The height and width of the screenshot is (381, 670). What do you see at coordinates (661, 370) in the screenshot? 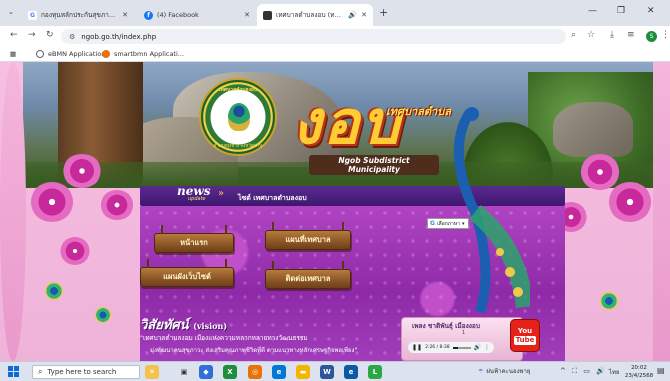
I see `notifications-icon: ▤` at bounding box center [661, 370].